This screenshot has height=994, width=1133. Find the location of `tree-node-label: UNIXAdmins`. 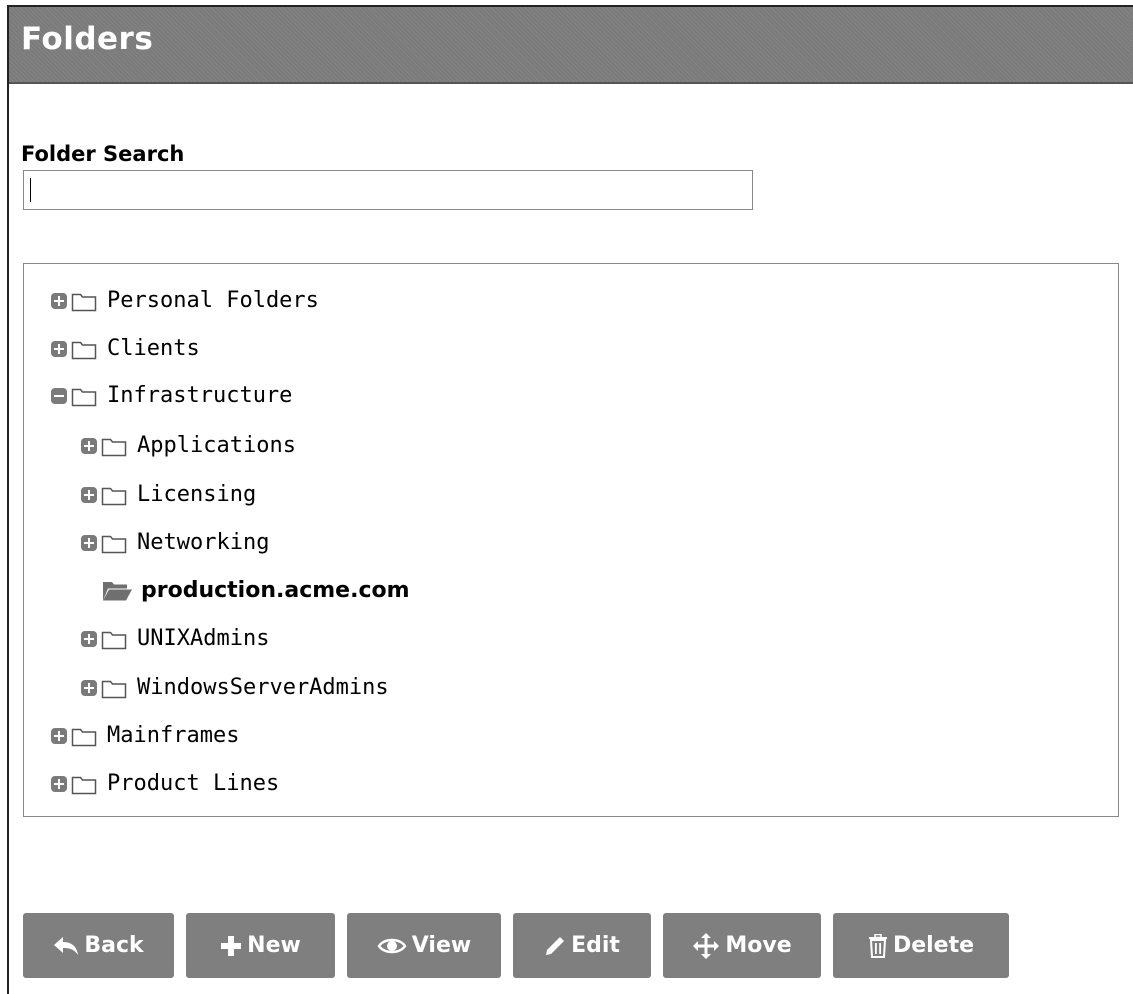

tree-node-label: UNIXAdmins is located at coordinates (203, 638).